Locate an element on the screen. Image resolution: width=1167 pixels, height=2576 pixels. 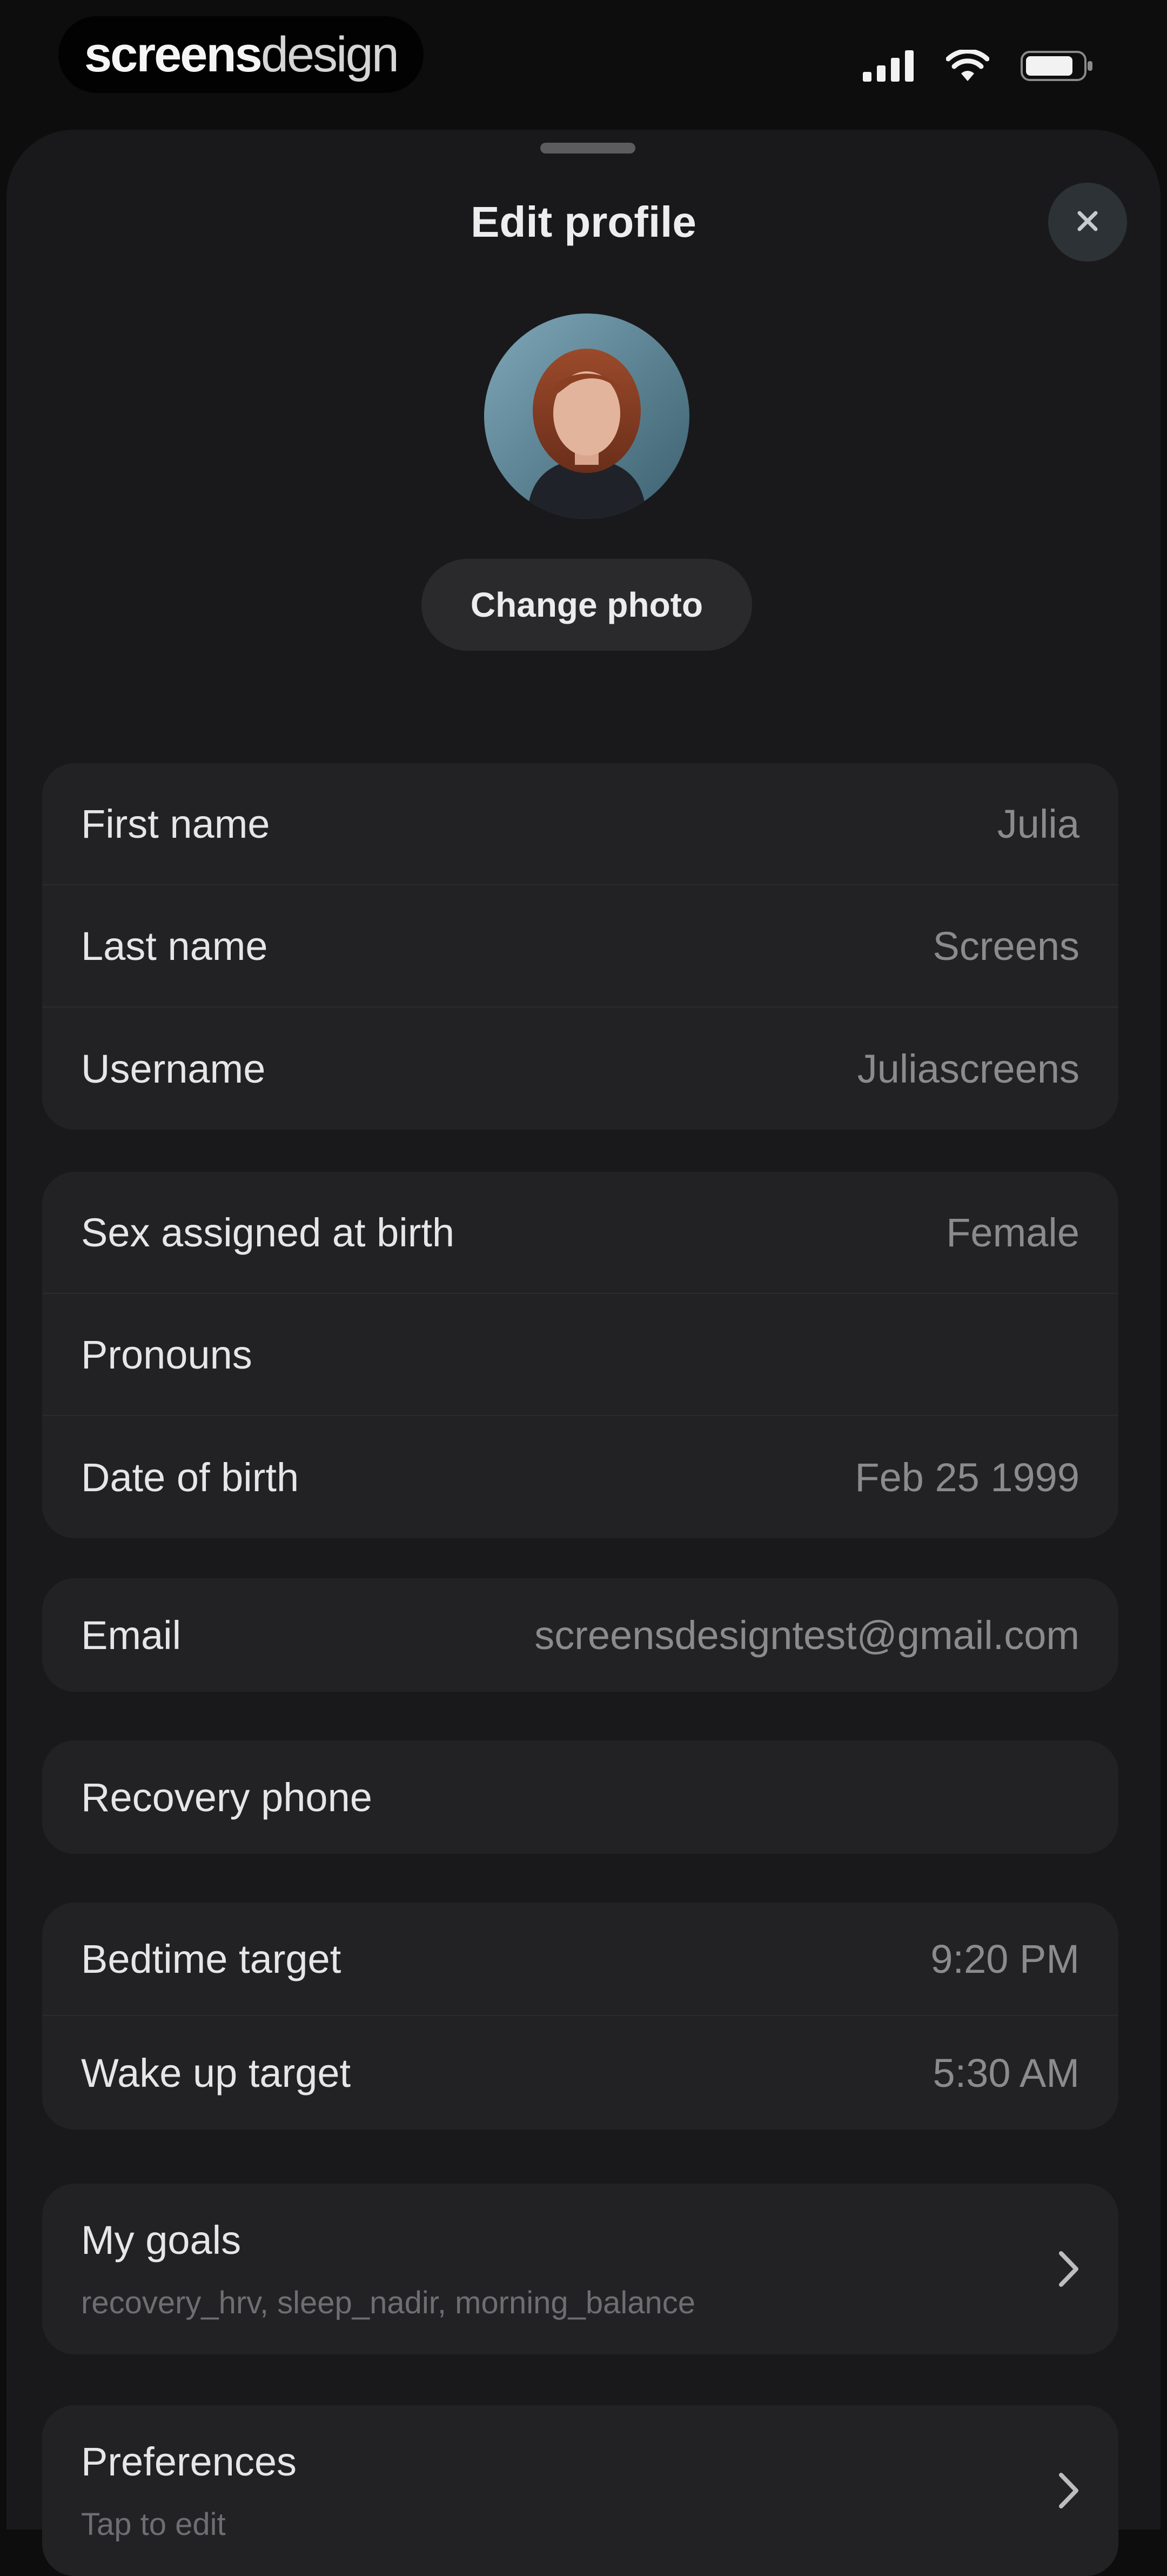
pronouns-label: Pronouns is located at coordinates (166, 1354).